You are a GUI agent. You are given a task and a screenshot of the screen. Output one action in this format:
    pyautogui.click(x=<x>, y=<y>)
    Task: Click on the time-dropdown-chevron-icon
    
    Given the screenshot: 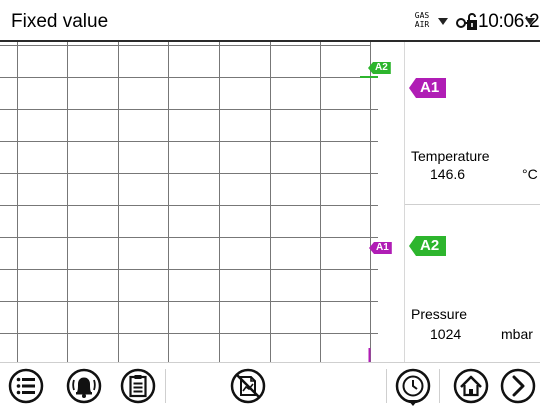 What is the action you would take?
    pyautogui.click(x=530, y=21)
    